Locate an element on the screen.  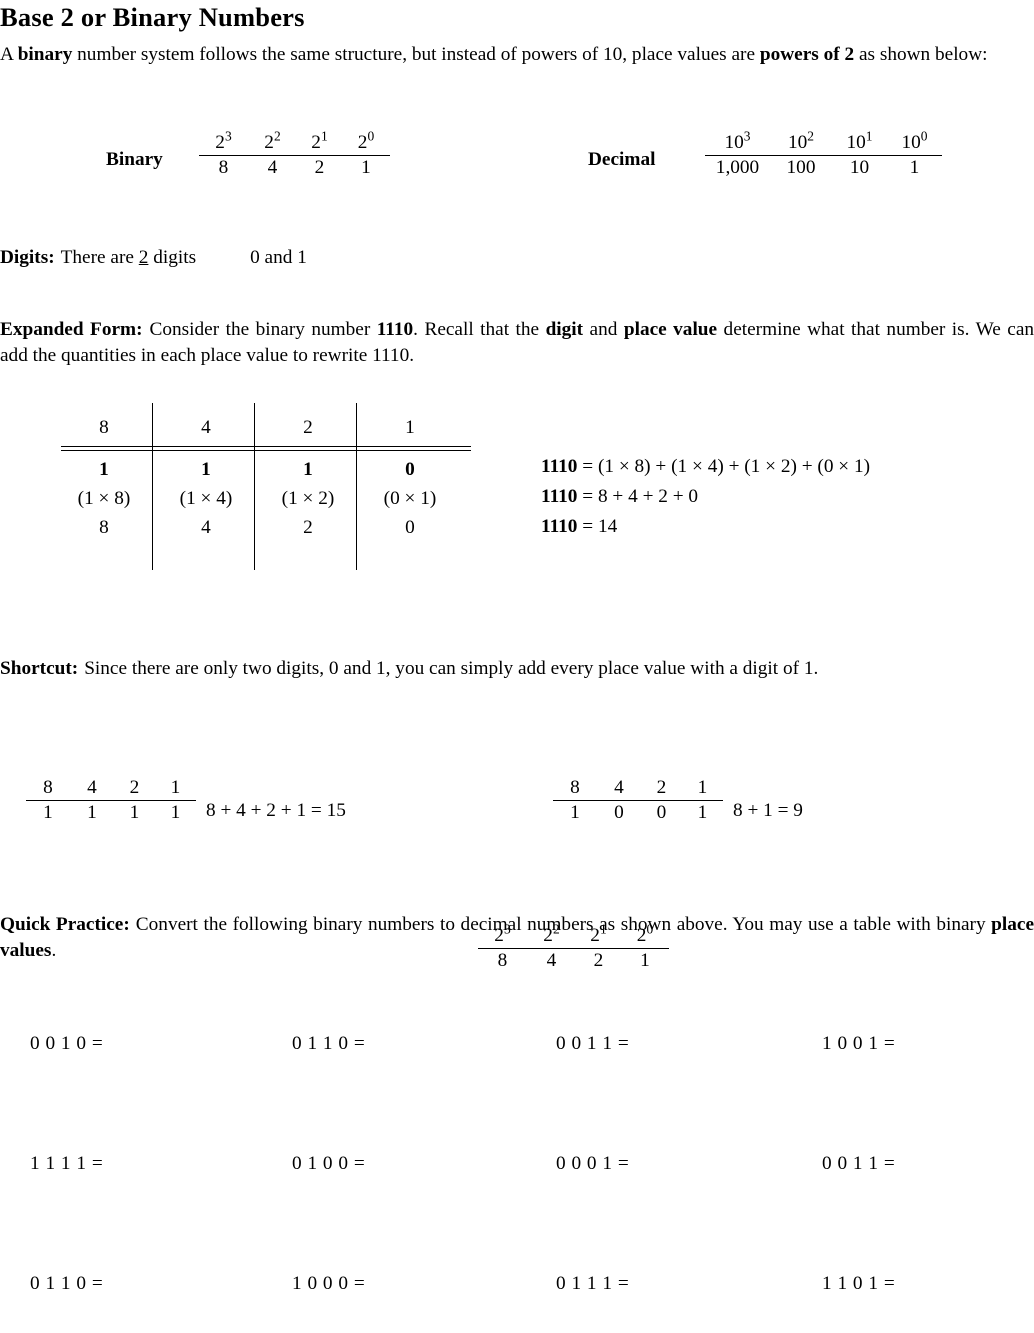
equation-rhs-0: = (1 × 8) + (1 × 4) + (1 × 2) + (0 × 1) is located at coordinates (726, 466).